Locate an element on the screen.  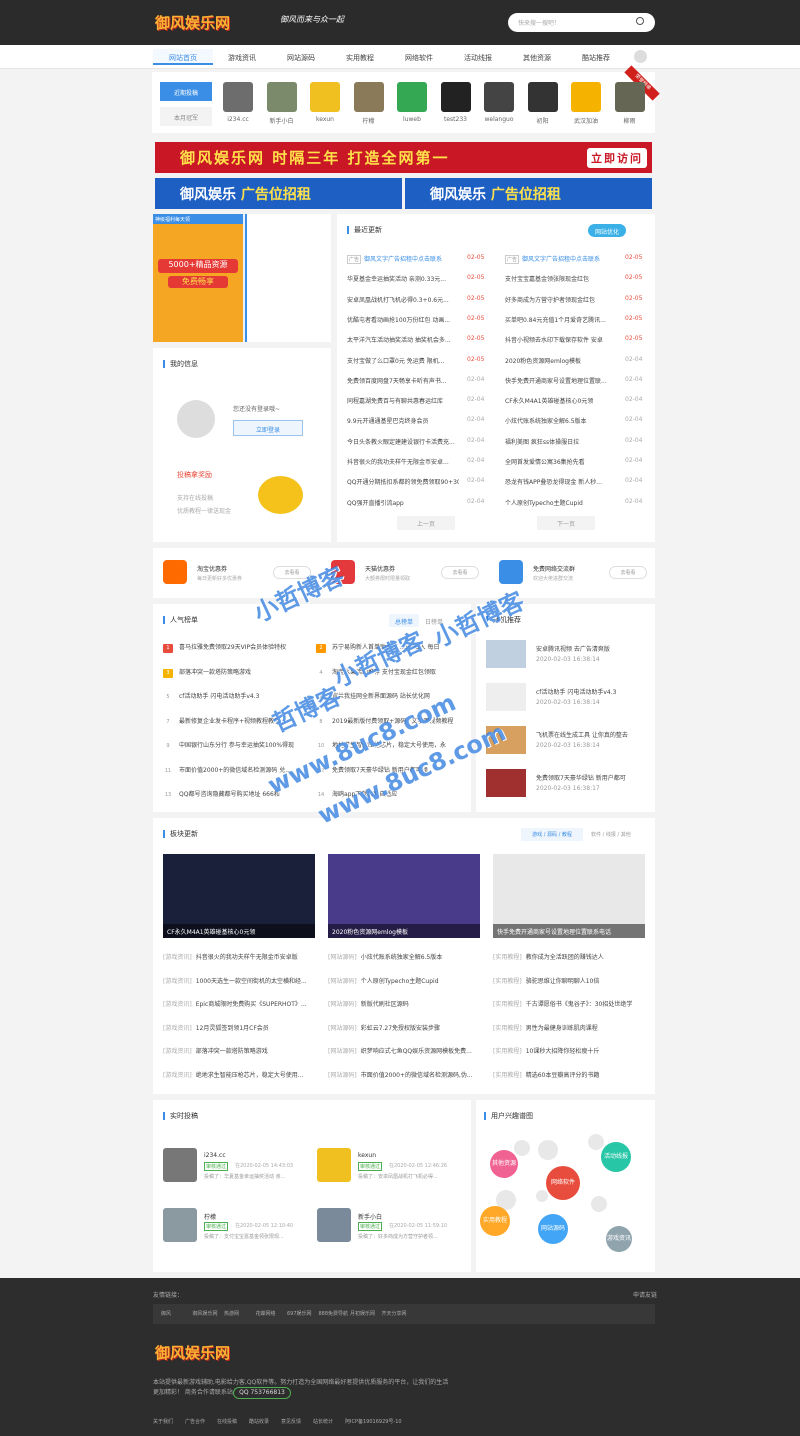
block-list-item: [网站源码] 新版代刷社区源码 is located at coordinates (404, 1003).